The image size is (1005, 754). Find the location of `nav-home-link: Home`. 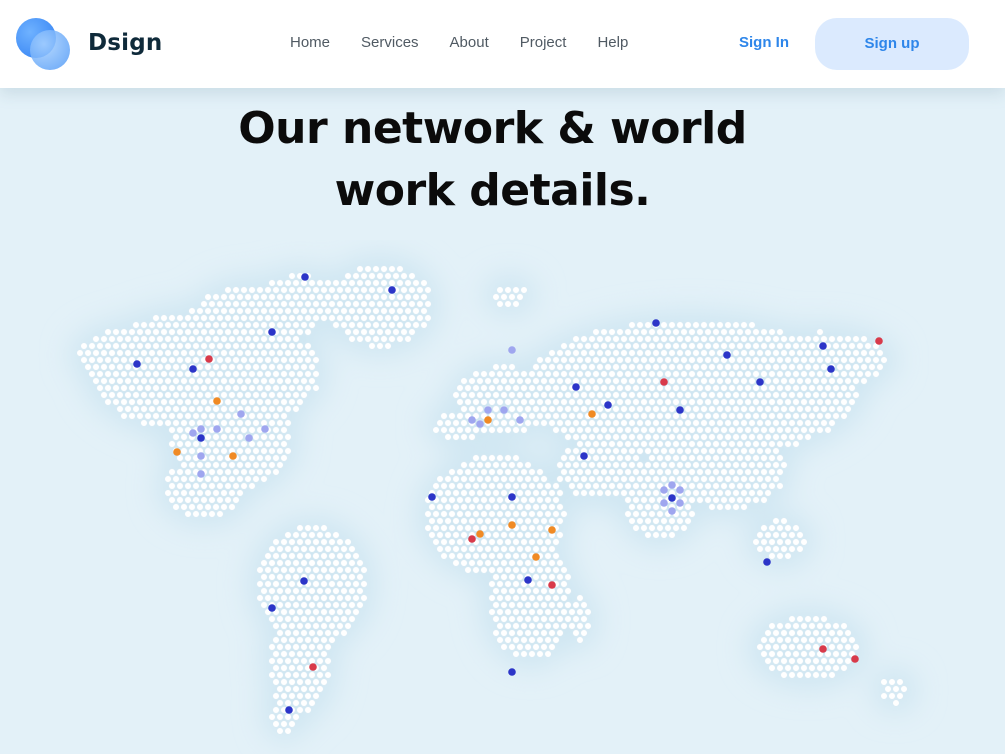

nav-home-link: Home is located at coordinates (310, 42).